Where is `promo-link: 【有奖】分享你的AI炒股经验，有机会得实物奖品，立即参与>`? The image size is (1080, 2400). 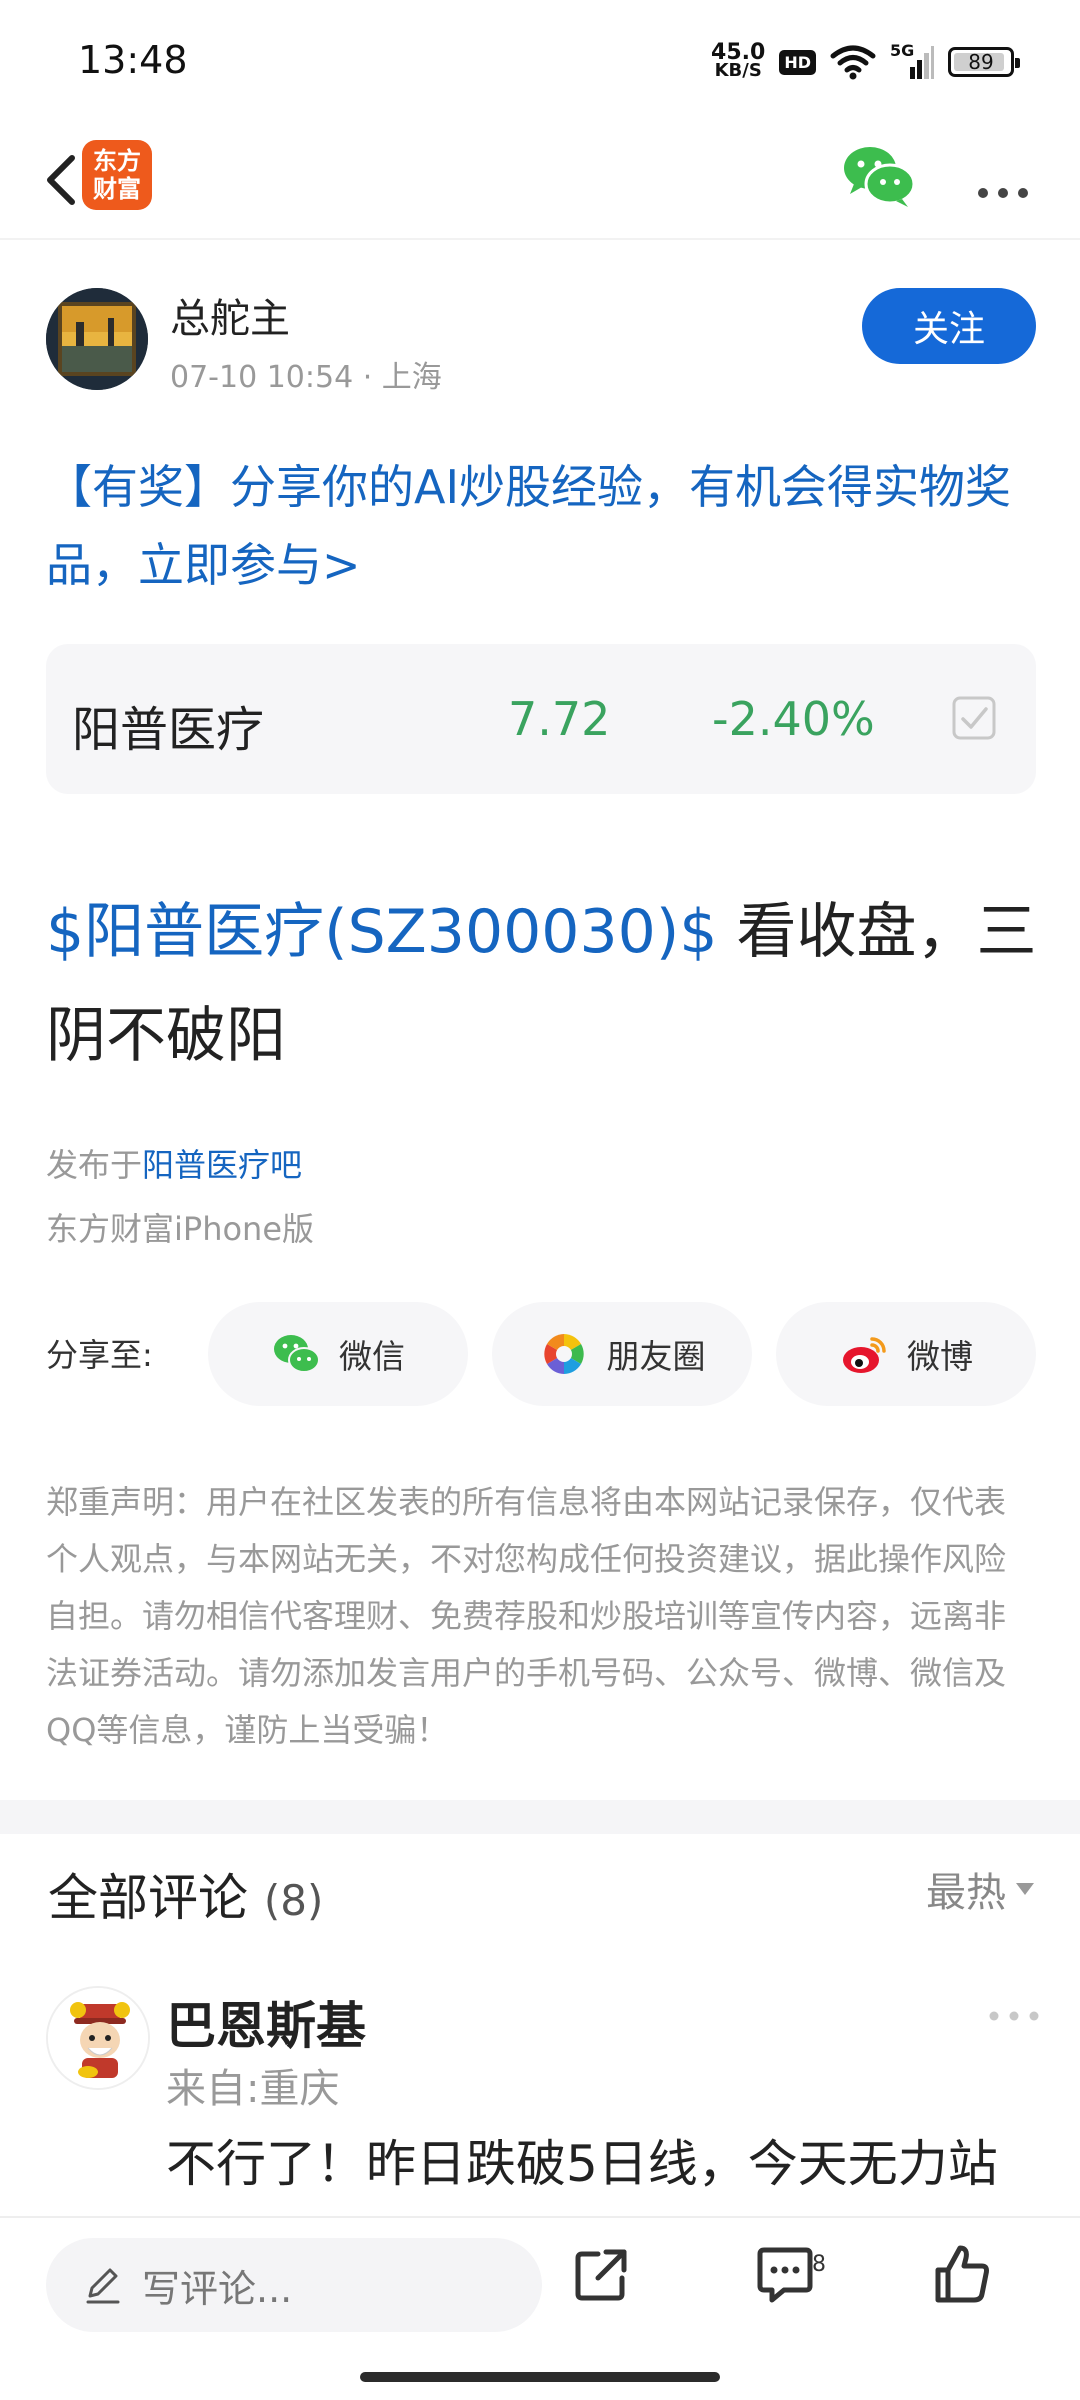
promo-link: 【有奖】分享你的AI炒股经验，有机会得实物奖品，立即参与> is located at coordinates (541, 526).